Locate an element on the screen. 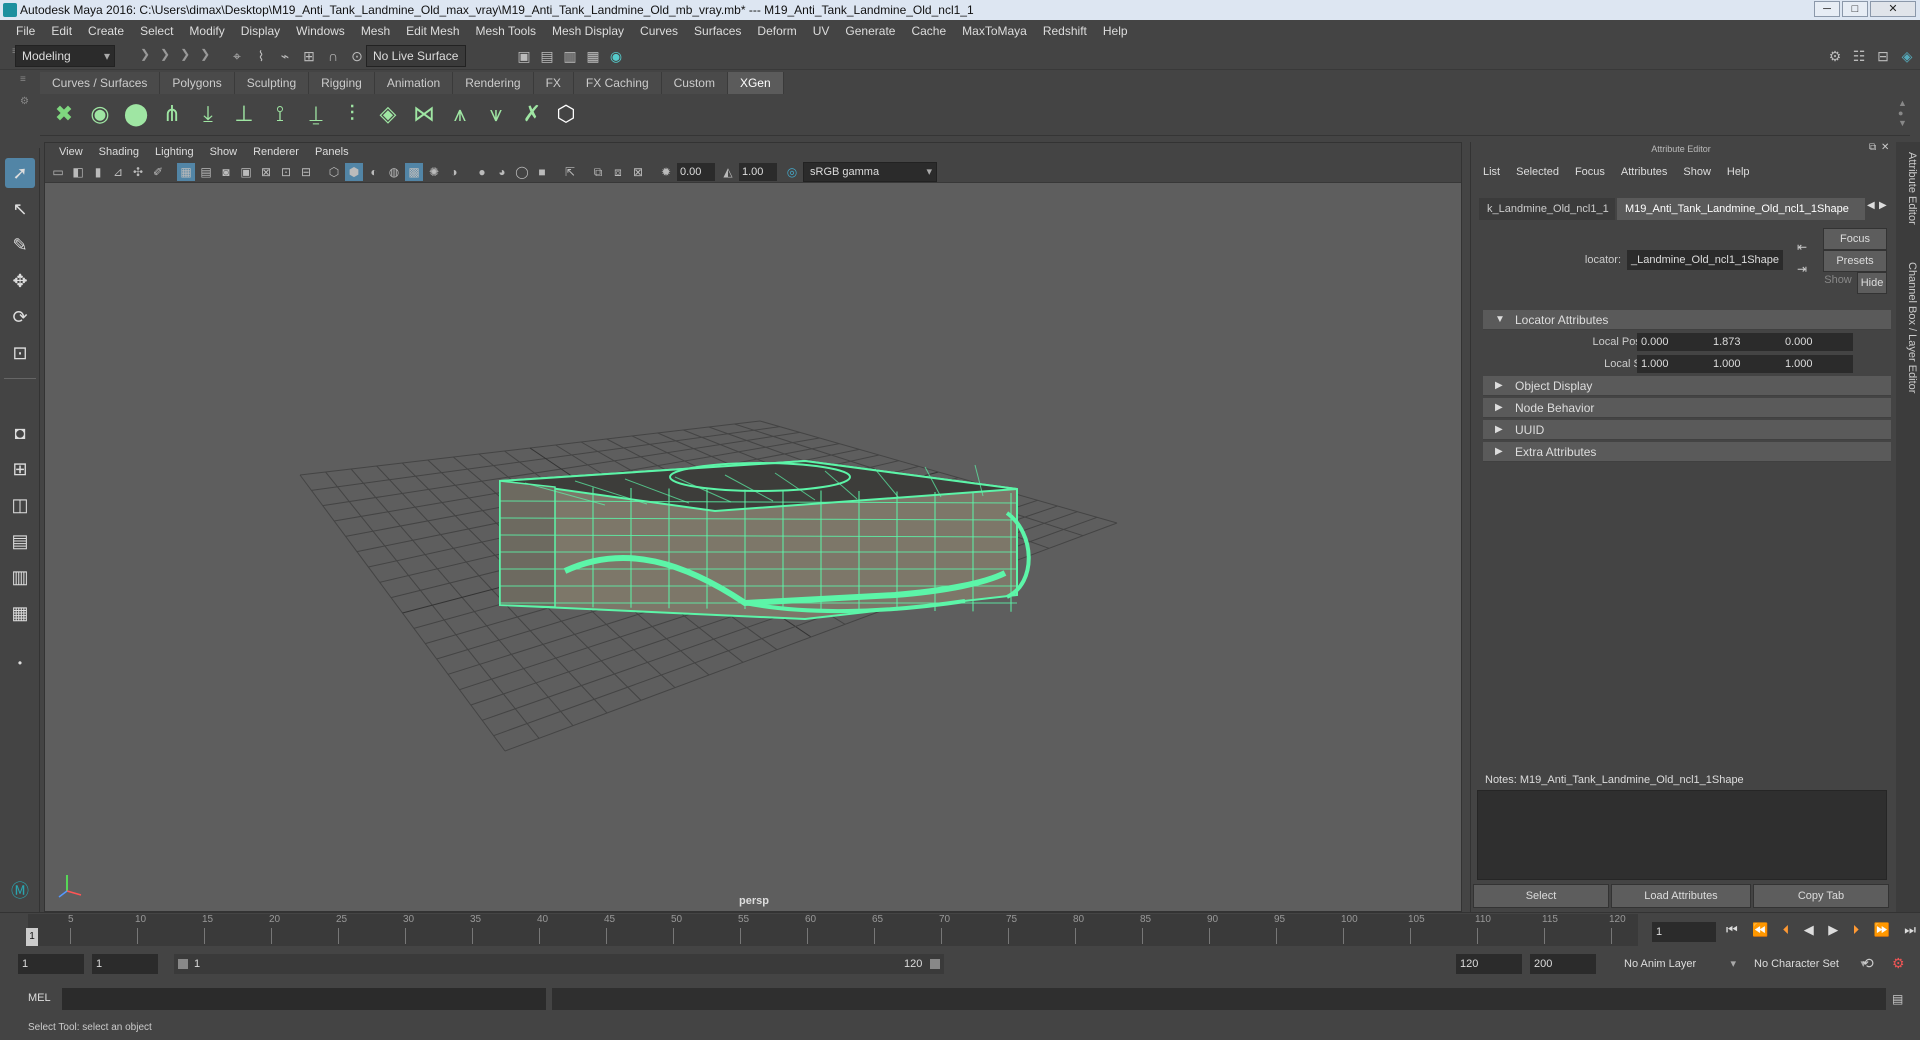 This screenshot has width=1920, height=1040. local-scale-x: 1.000 is located at coordinates (1673, 364).